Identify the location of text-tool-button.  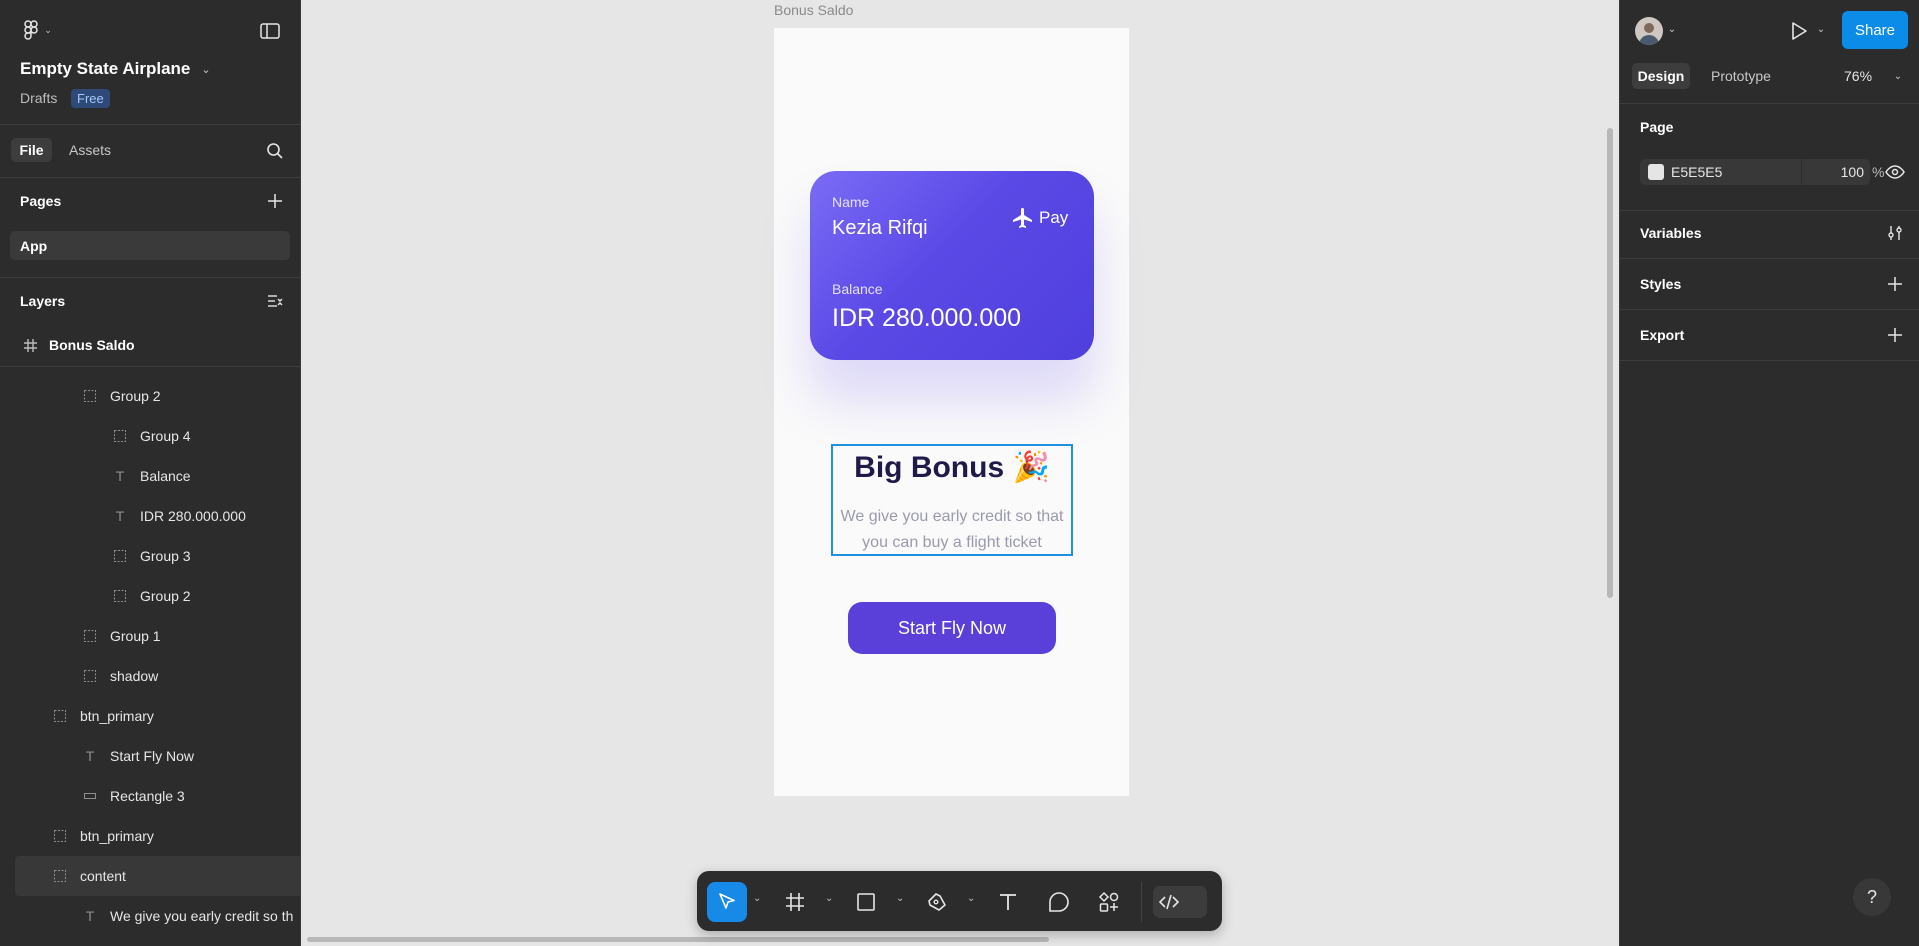
(1008, 902).